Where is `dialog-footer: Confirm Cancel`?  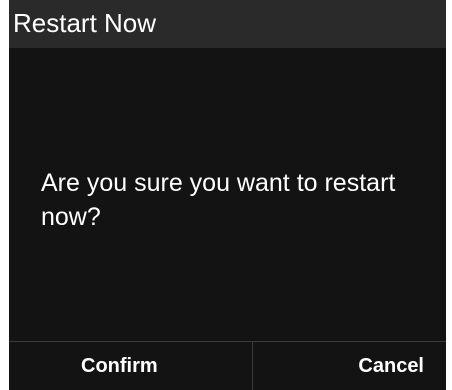 dialog-footer: Confirm Cancel is located at coordinates (227, 365).